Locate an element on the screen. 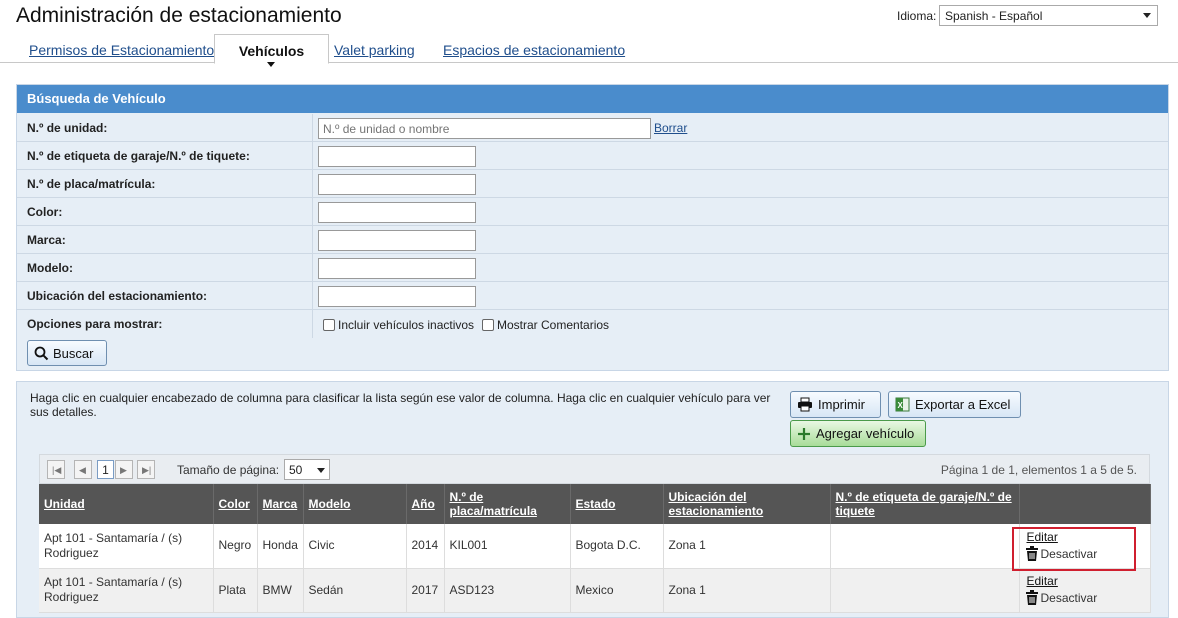 The height and width of the screenshot is (618, 1178). include-inactive-label: Incluir vehículos inactivos is located at coordinates (406, 325).